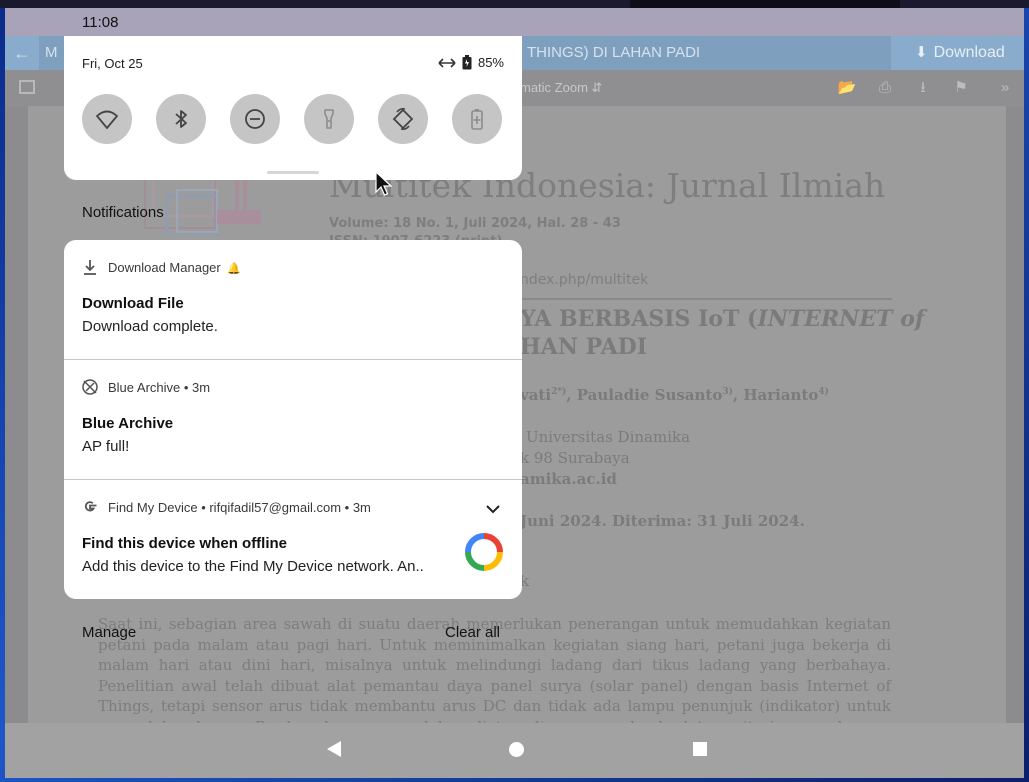 Image resolution: width=1029 pixels, height=782 pixels. I want to click on qs-status-group: 85%, so click(471, 62).